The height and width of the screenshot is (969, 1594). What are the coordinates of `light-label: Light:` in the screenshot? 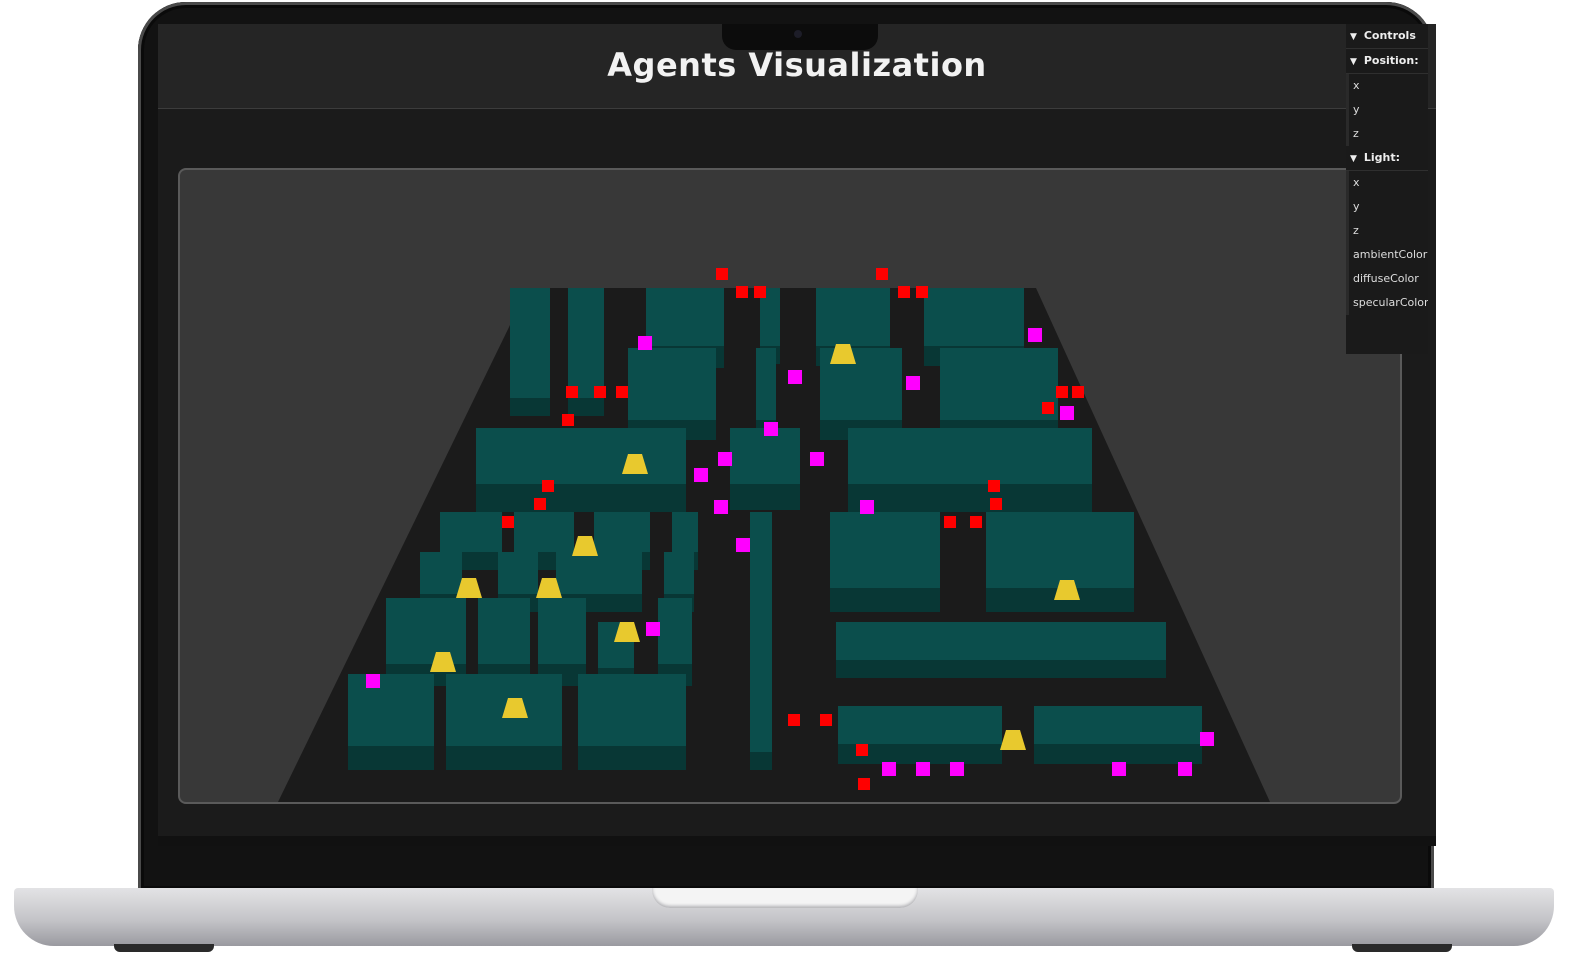 It's located at (1381, 157).